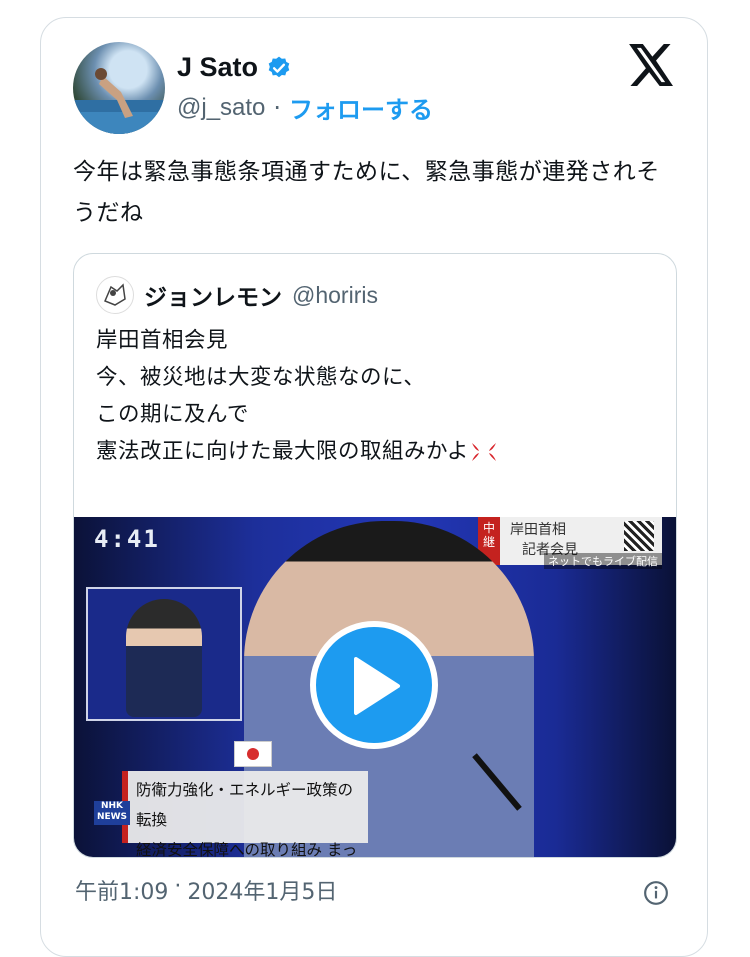  Describe the element at coordinates (538, 530) in the screenshot. I see `caption-title: 岸田首相` at that location.